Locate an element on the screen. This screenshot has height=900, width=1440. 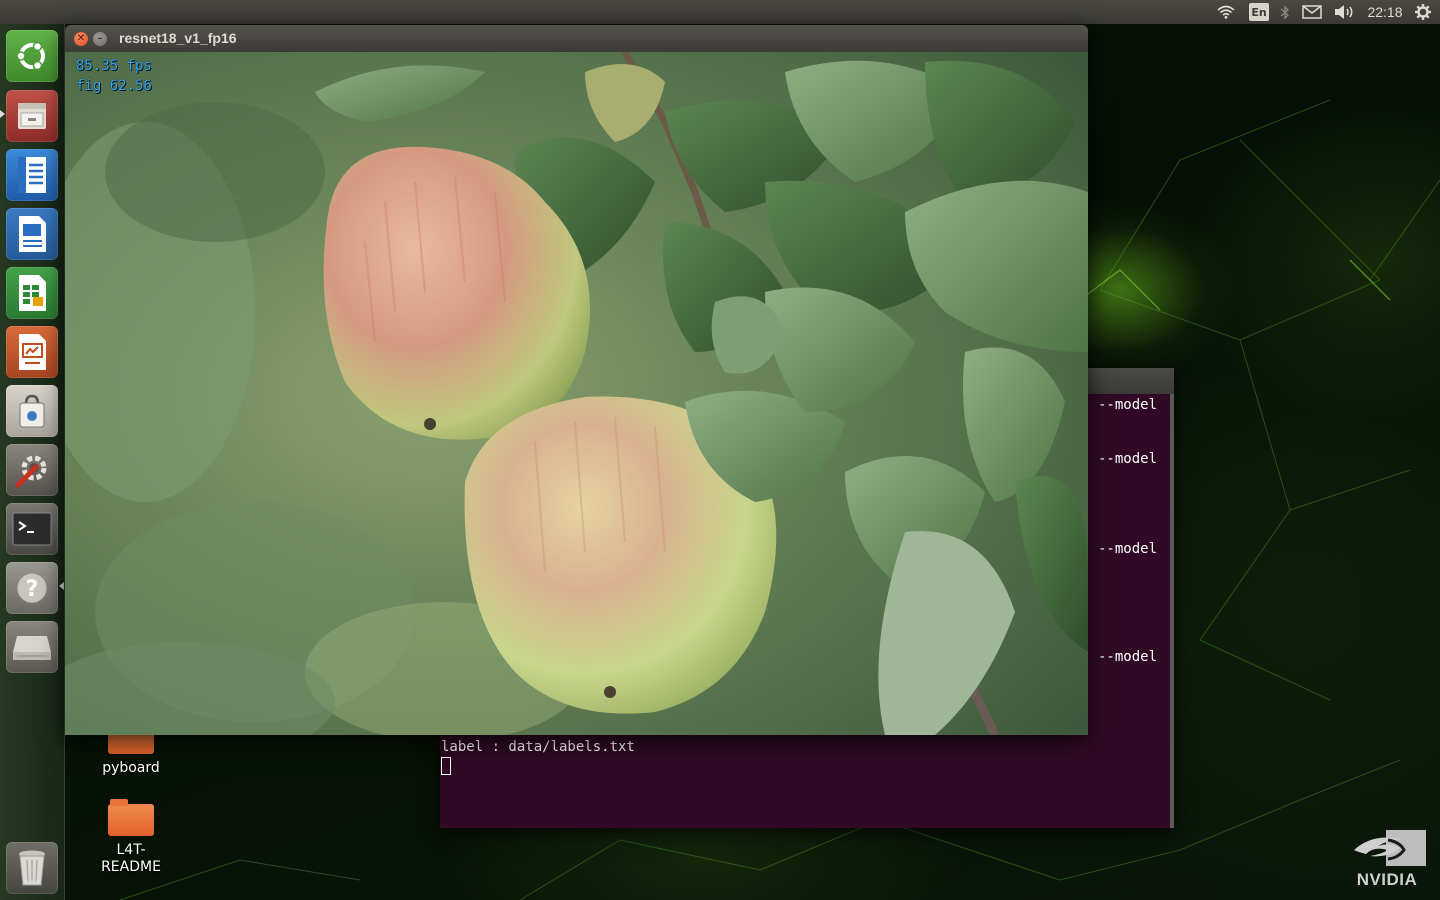
window-title: resnet18_v1_fp16 is located at coordinates (178, 38).